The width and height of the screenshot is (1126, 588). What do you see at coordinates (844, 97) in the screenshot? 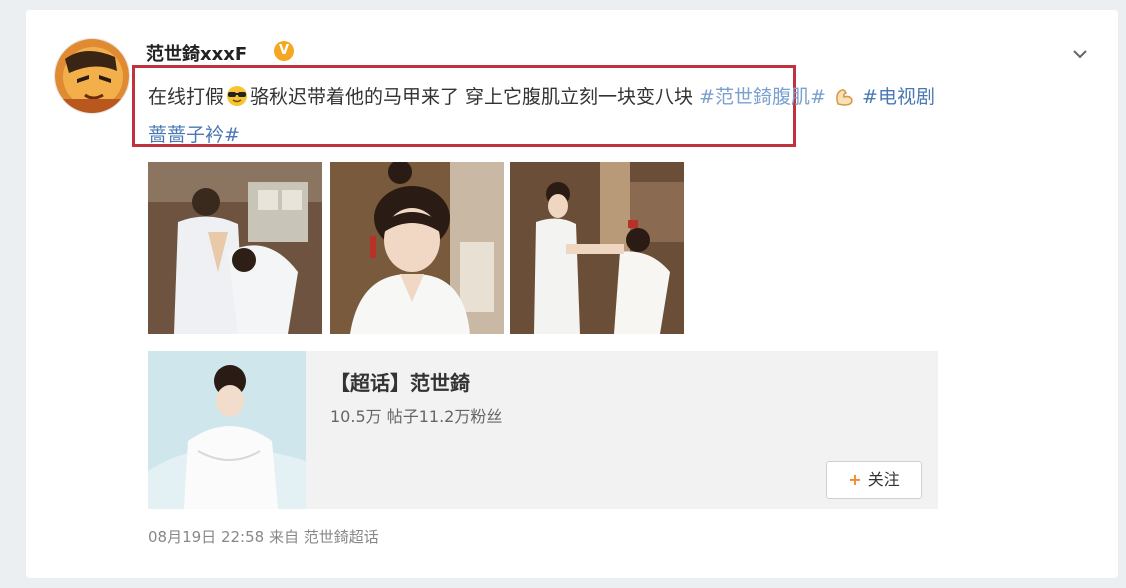
I see `biceps-emoji-icon` at bounding box center [844, 97].